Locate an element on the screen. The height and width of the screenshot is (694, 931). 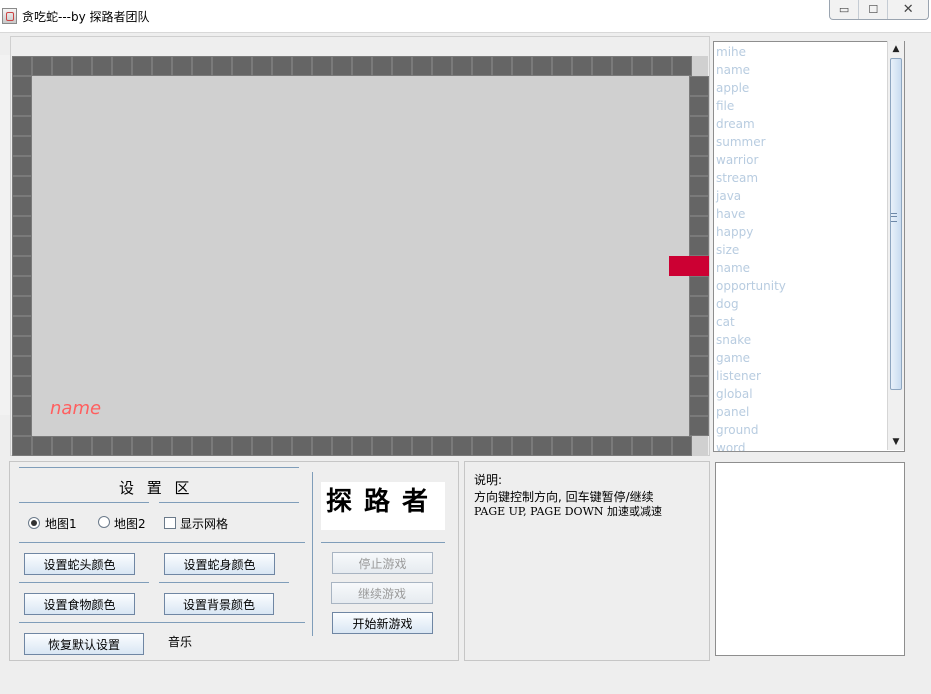
word-list-item: panel is located at coordinates (801, 412).